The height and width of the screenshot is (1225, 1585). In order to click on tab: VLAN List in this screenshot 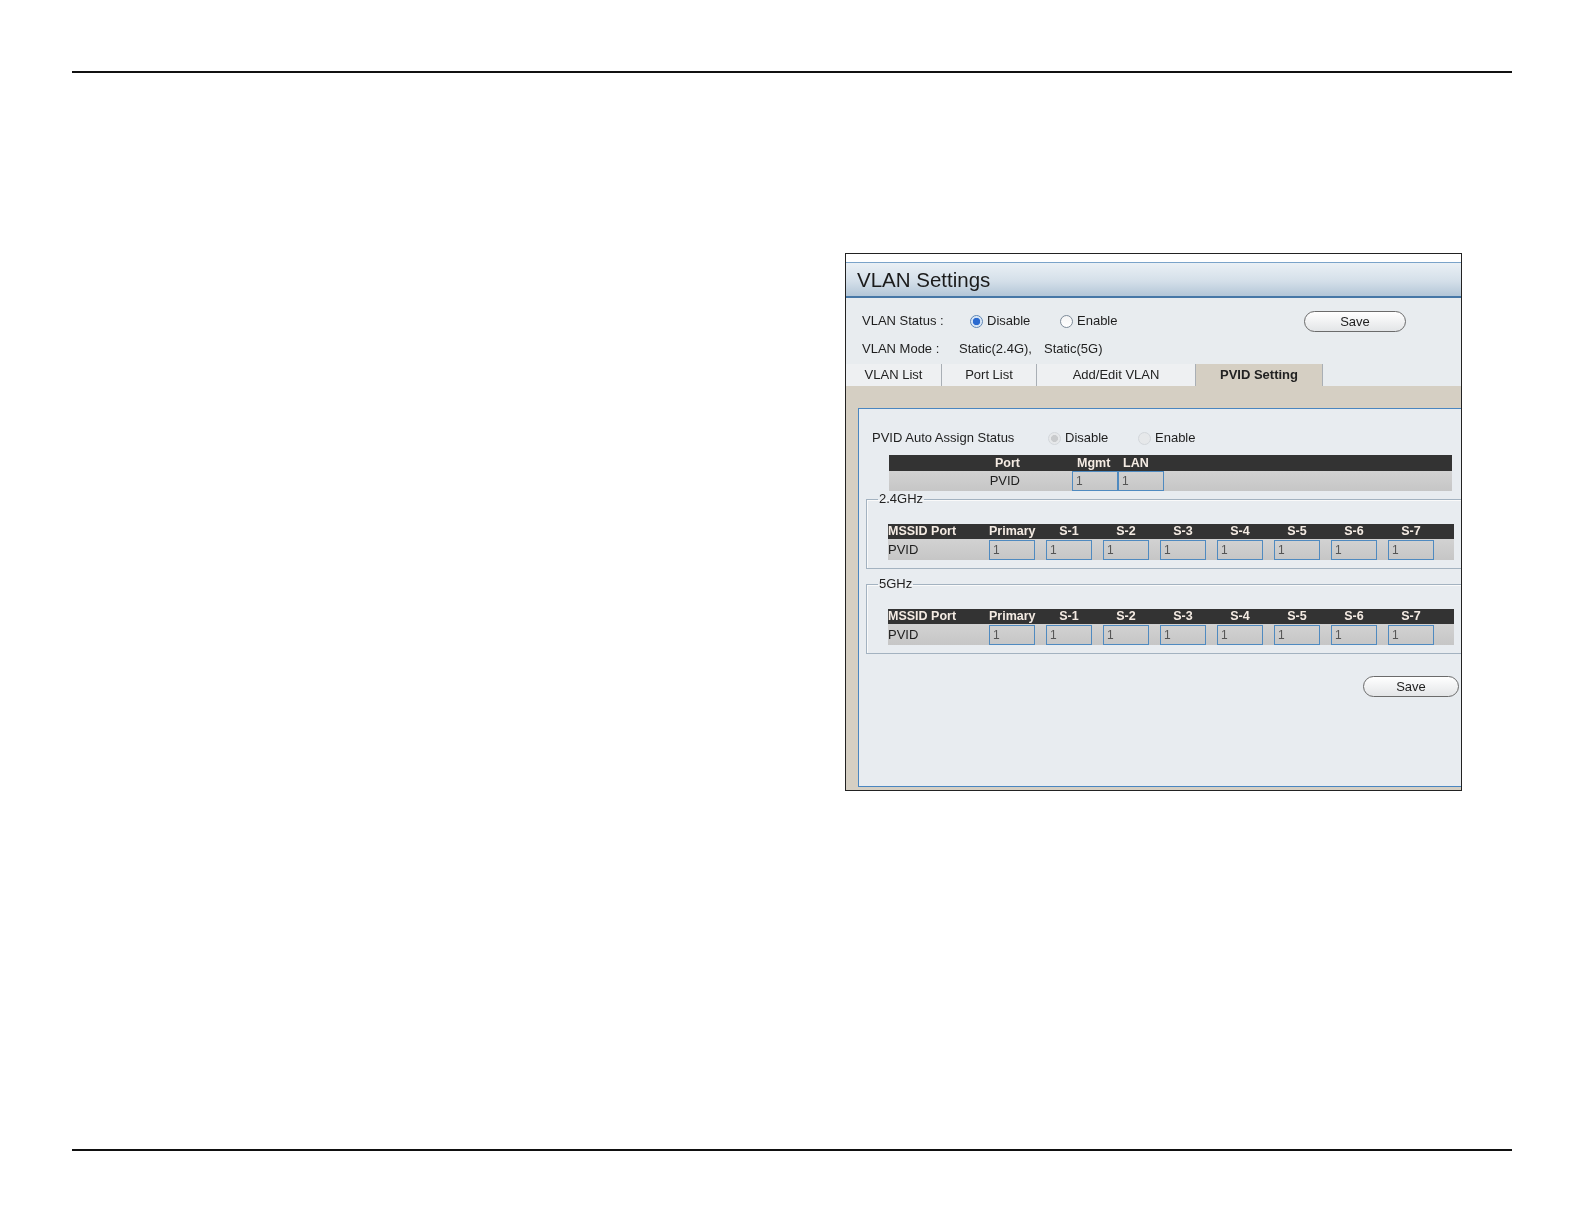, I will do `click(894, 375)`.